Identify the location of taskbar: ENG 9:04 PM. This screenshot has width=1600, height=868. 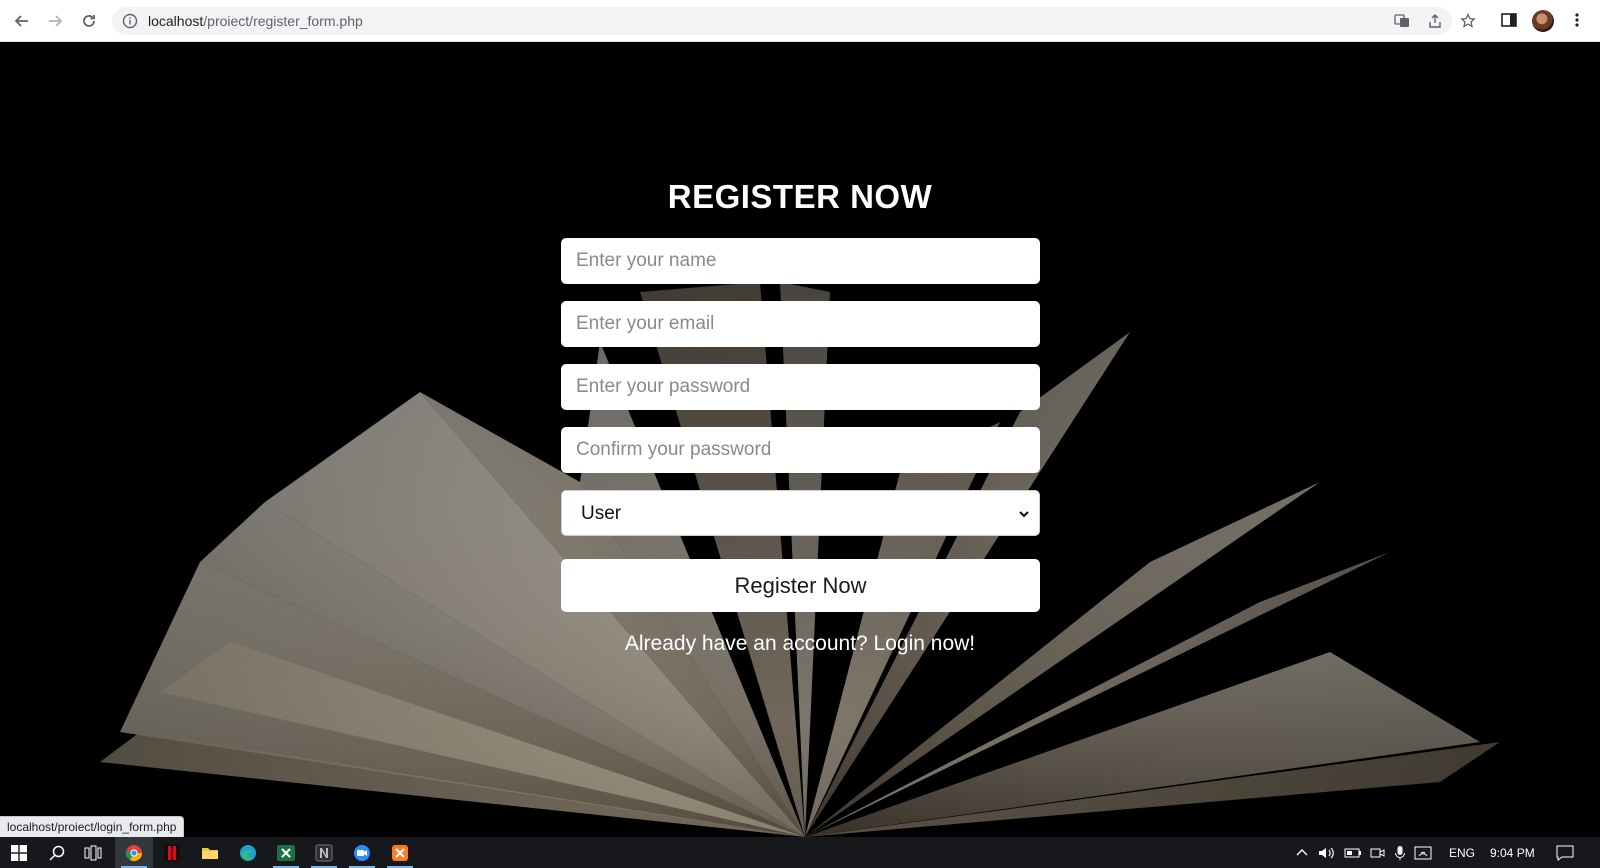
(800, 852).